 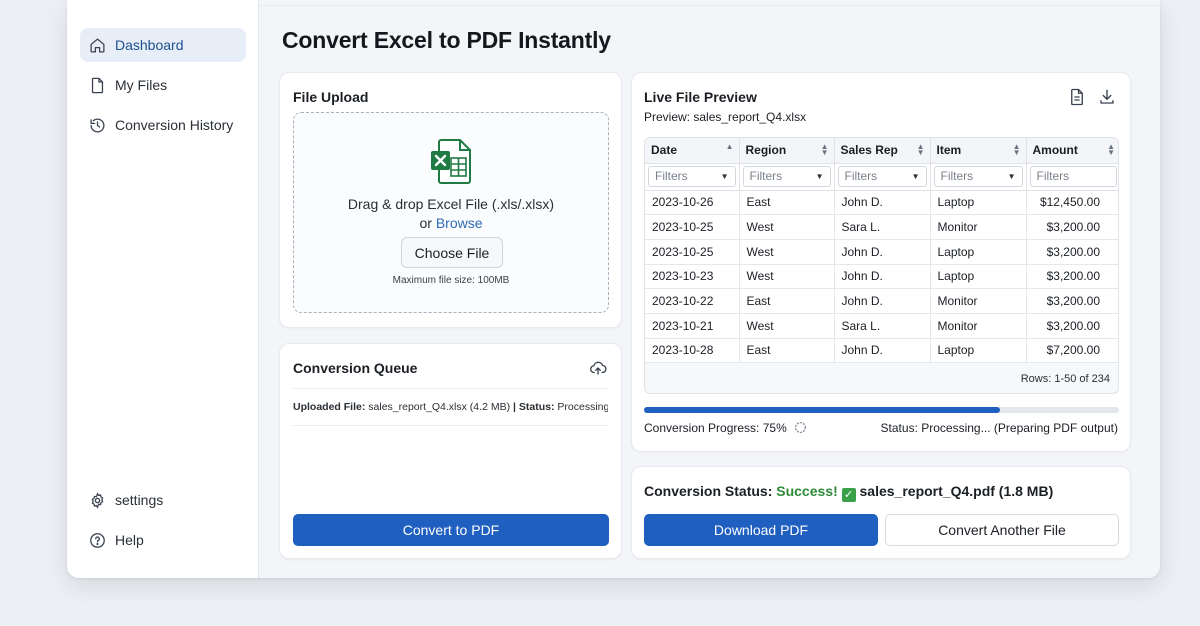 What do you see at coordinates (1072, 351) in the screenshot?
I see `table-cell: $7,200.00` at bounding box center [1072, 351].